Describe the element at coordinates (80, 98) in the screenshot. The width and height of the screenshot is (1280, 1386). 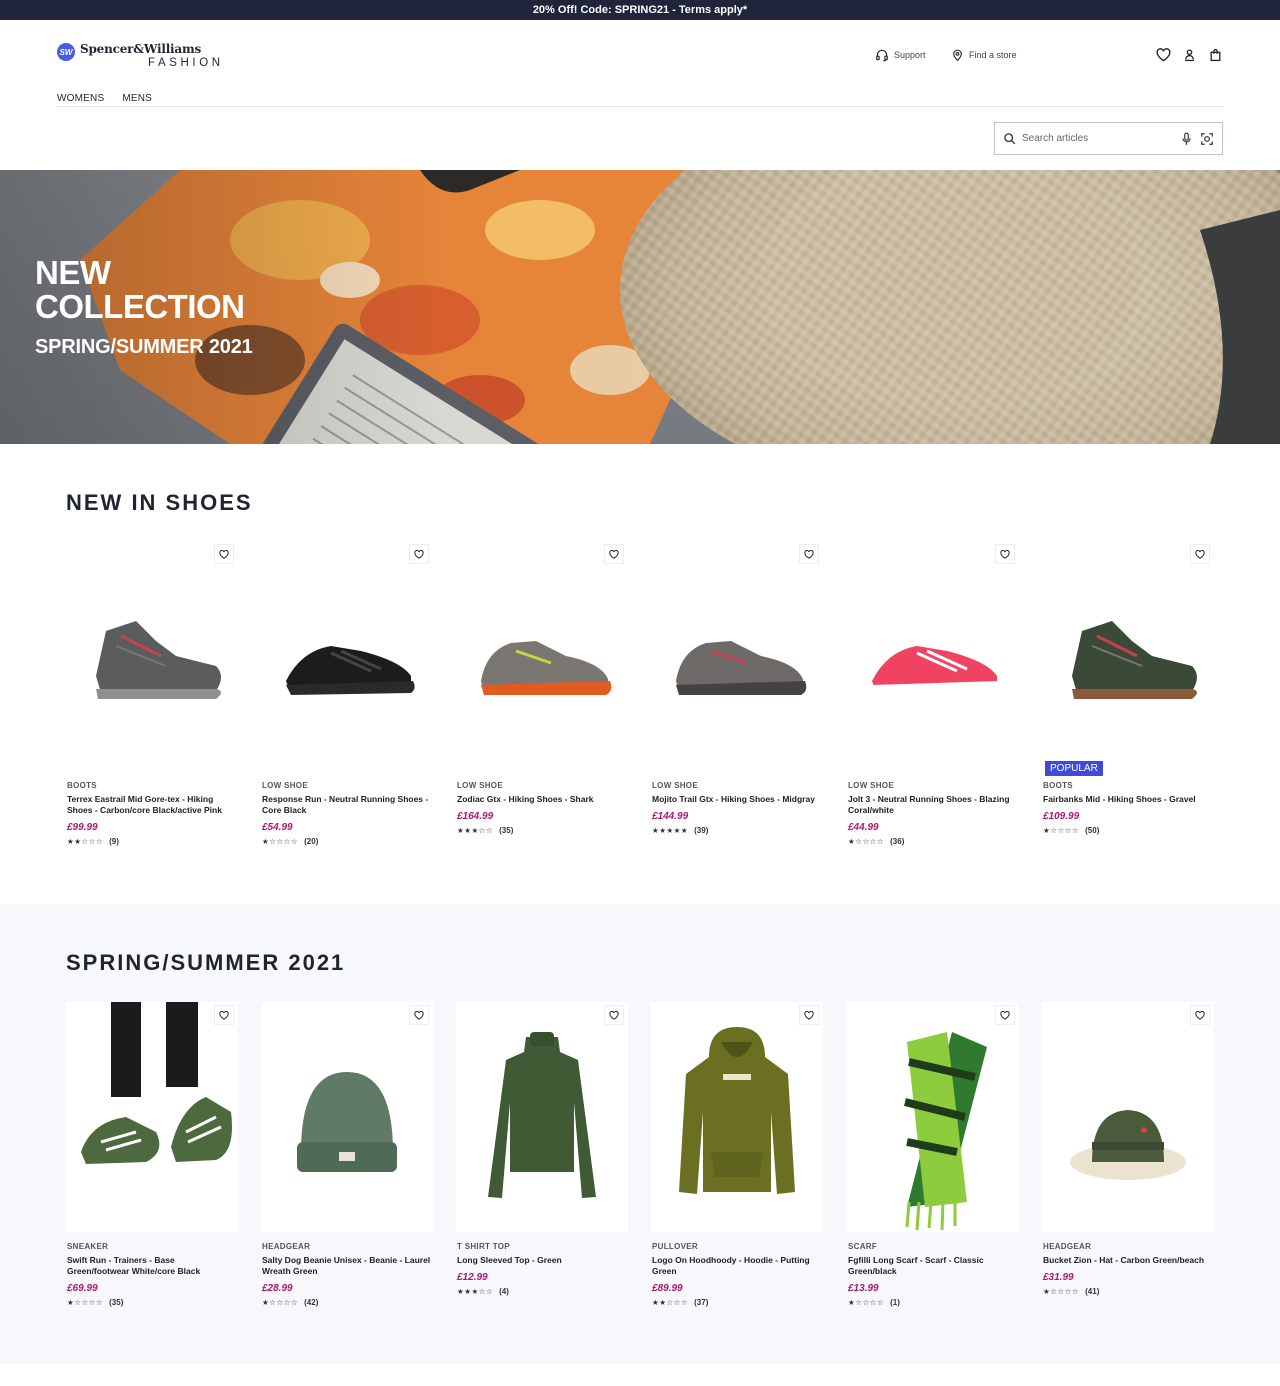
I see `nav-item-womens: WOMENS` at that location.